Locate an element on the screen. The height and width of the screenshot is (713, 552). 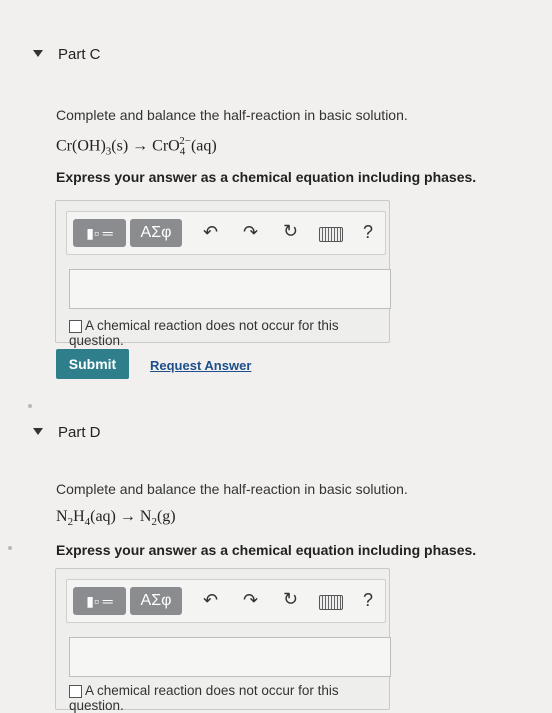
part-c-no-reaction-checkbox is located at coordinates (75, 326).